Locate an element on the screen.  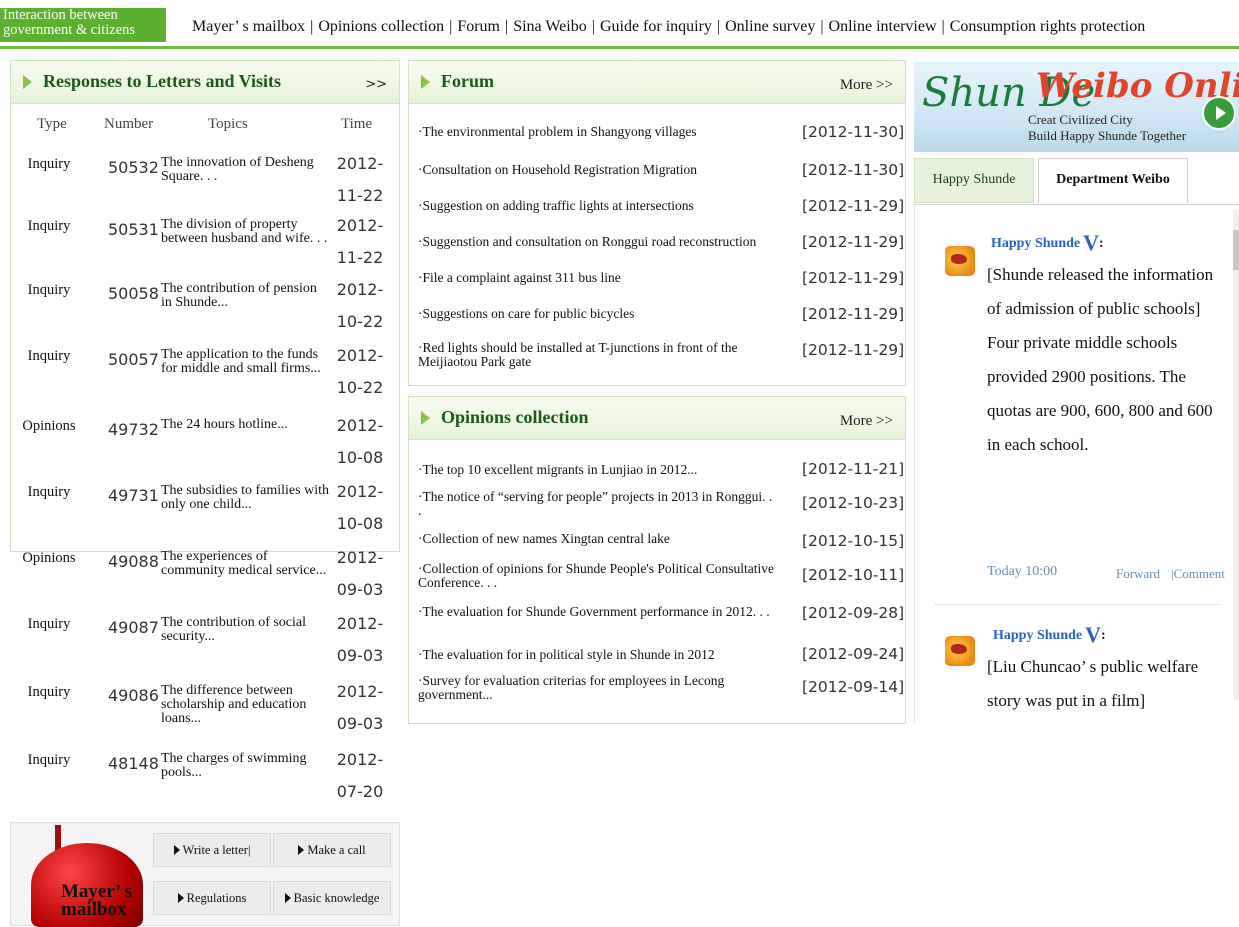
col-type: Type is located at coordinates (52, 124).